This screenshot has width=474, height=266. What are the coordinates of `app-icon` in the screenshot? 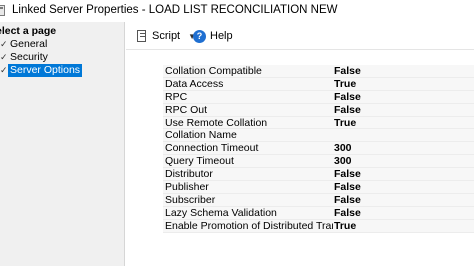 It's located at (2, 10).